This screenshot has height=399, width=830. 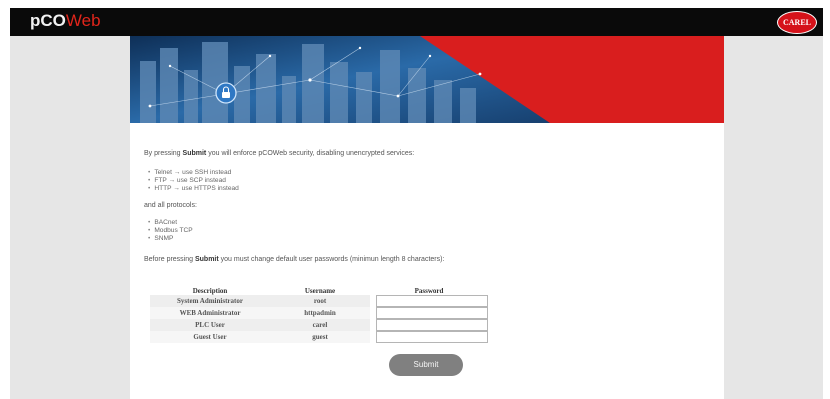 I want to click on col-password: Password, so click(x=429, y=290).